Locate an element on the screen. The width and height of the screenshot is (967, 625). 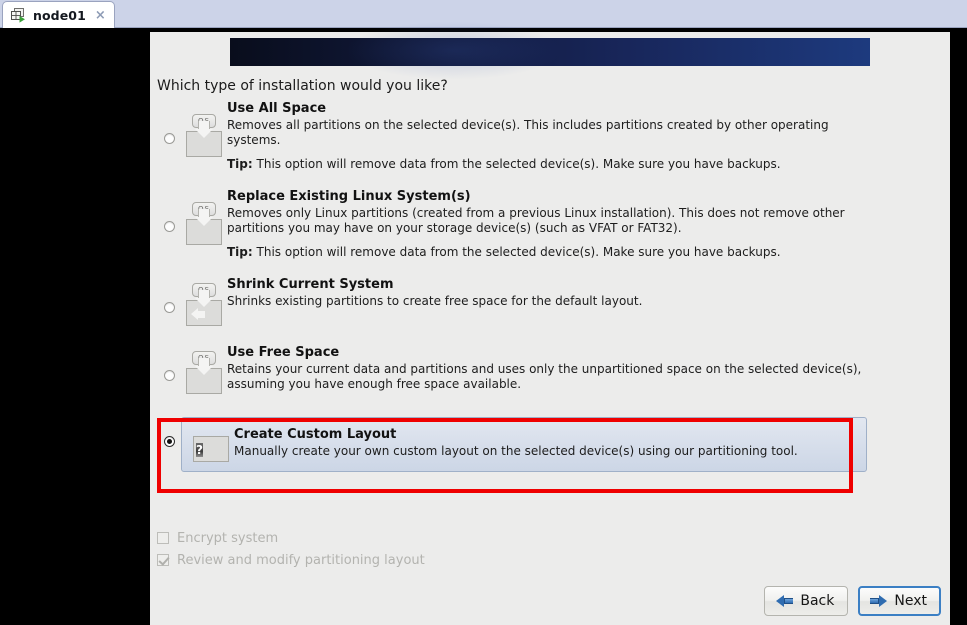
question-mark-icon: ? is located at coordinates (211, 446).